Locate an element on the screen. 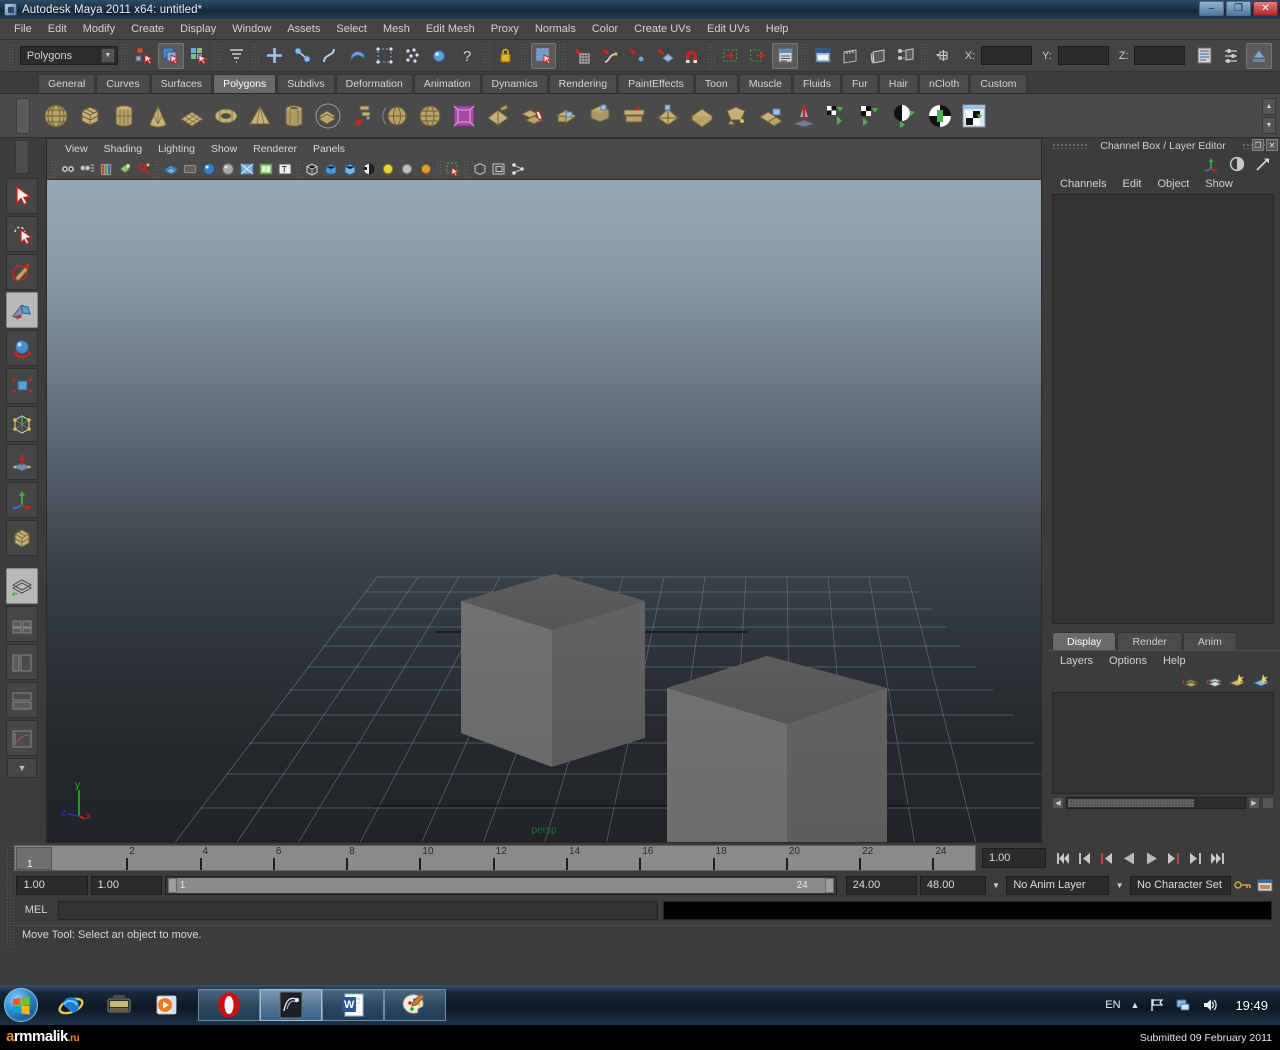 The image size is (1280, 1050). toolbox-more-icon: ▼ is located at coordinates (22, 768).